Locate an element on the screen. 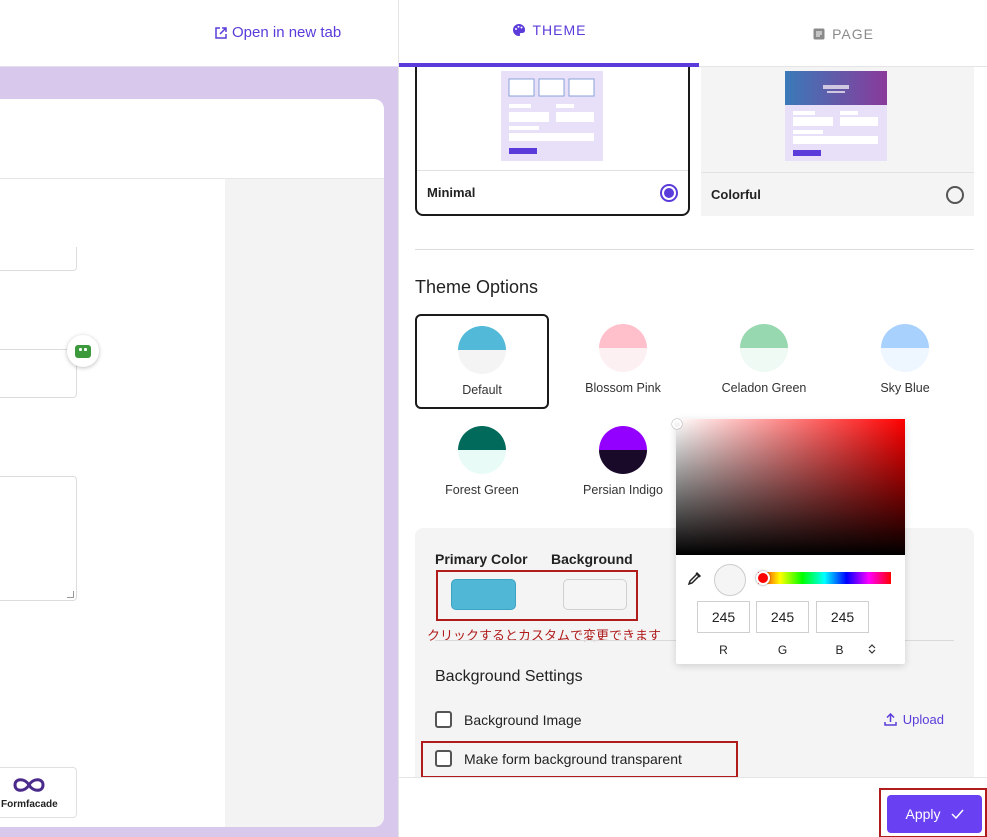  blue-label: B is located at coordinates (839, 650).